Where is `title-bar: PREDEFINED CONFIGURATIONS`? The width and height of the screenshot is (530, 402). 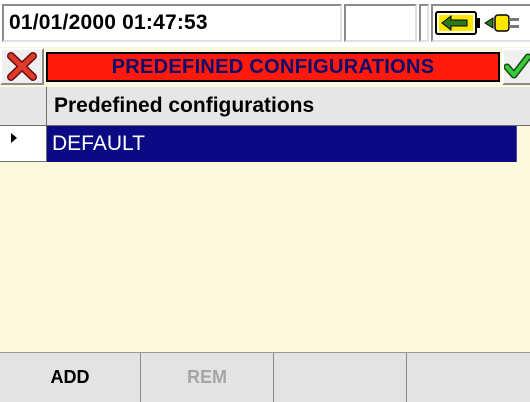
title-bar: PREDEFINED CONFIGURATIONS is located at coordinates (265, 67).